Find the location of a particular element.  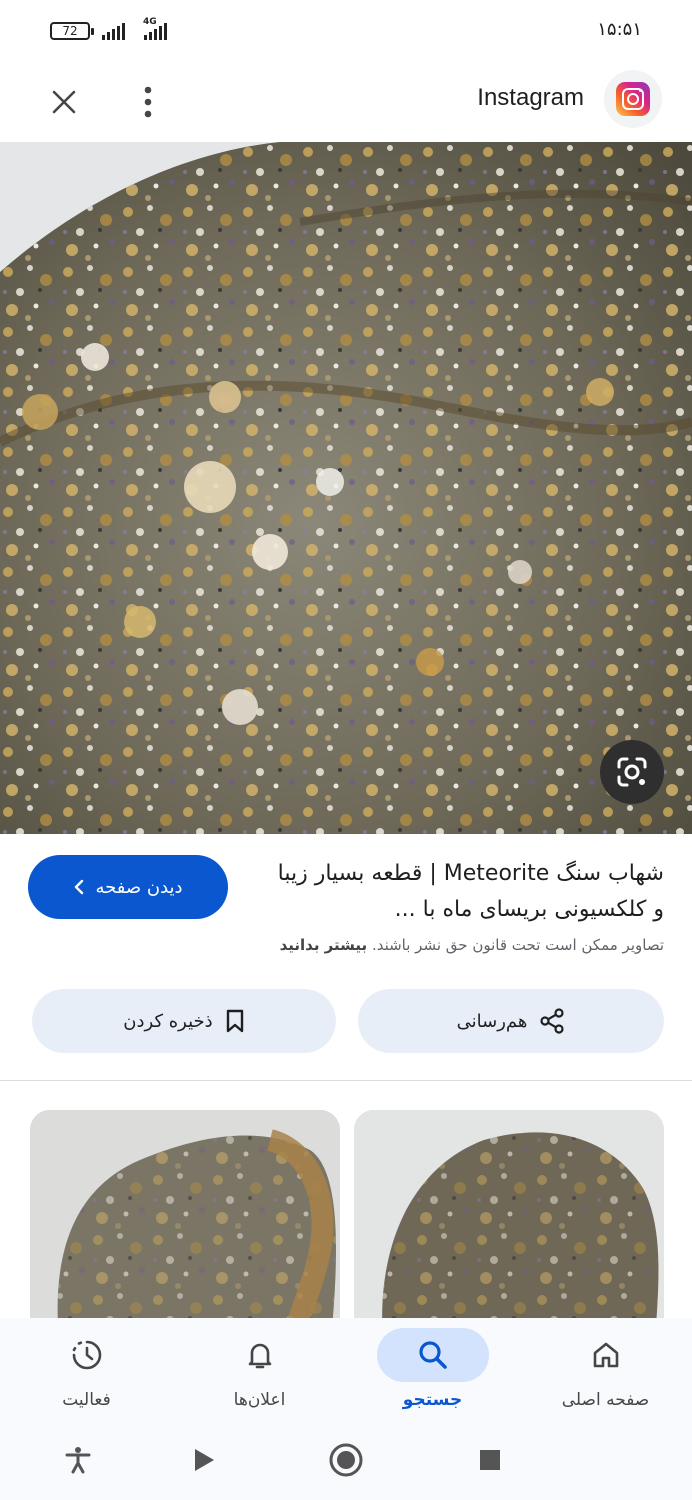

lens-icon is located at coordinates (632, 772).